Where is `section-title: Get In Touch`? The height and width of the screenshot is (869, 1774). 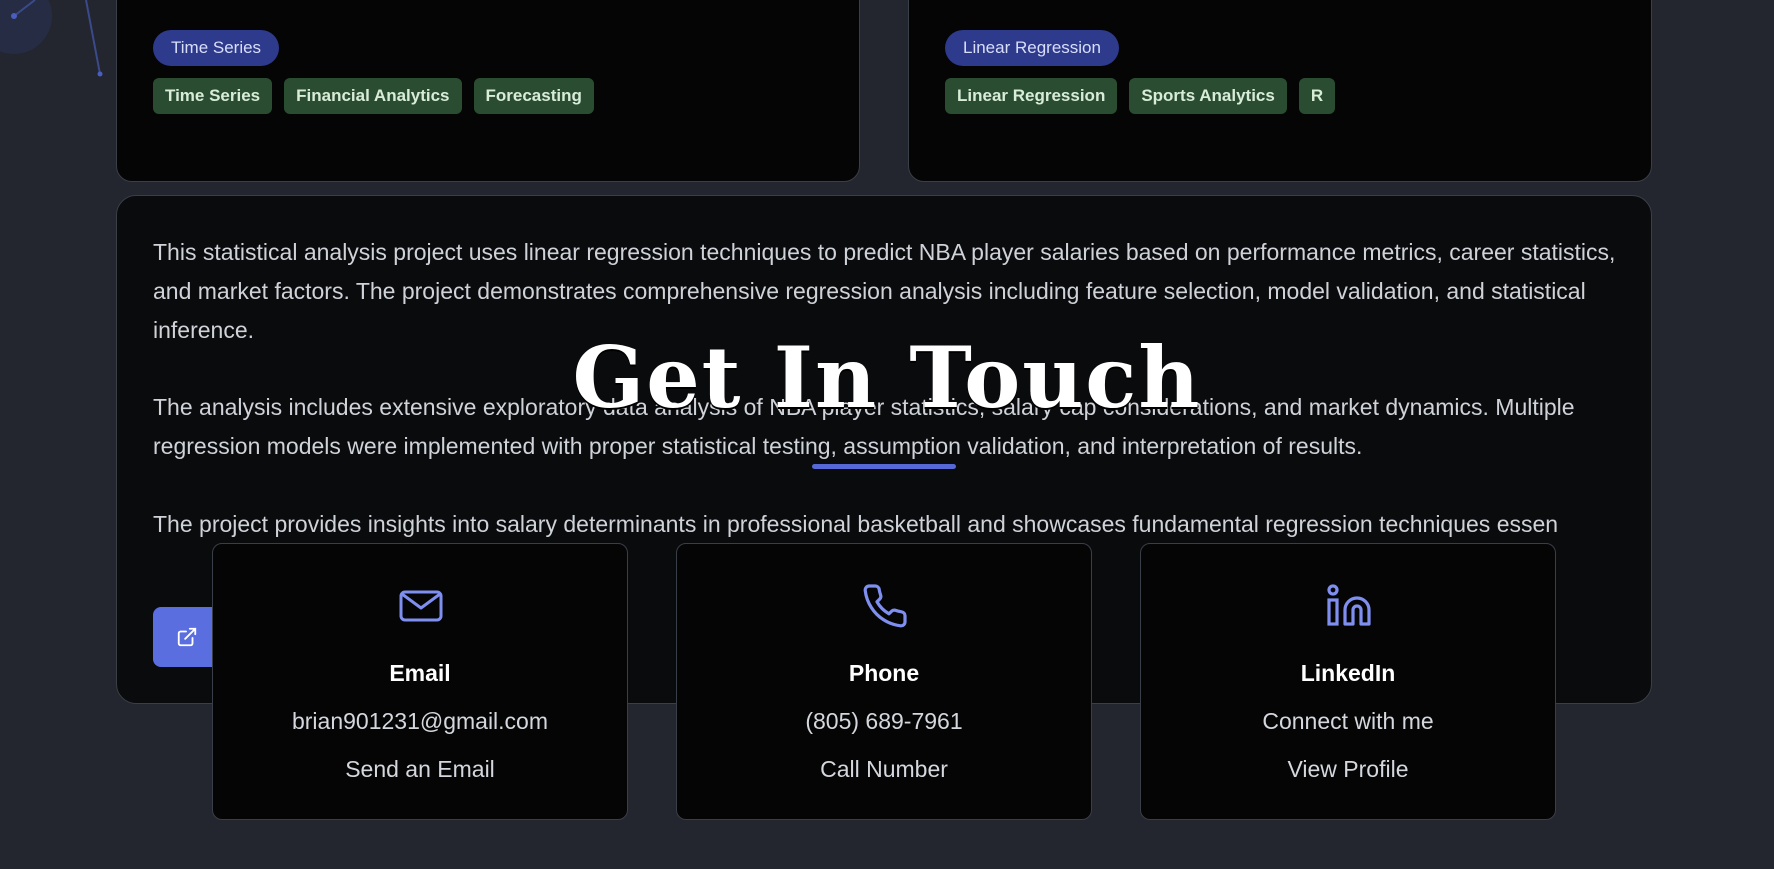 section-title: Get In Touch is located at coordinates (887, 377).